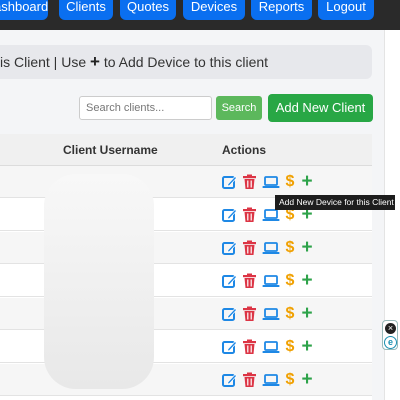 This screenshot has width=400, height=400. I want to click on info-text-end: to Add Device to this client, so click(184, 62).